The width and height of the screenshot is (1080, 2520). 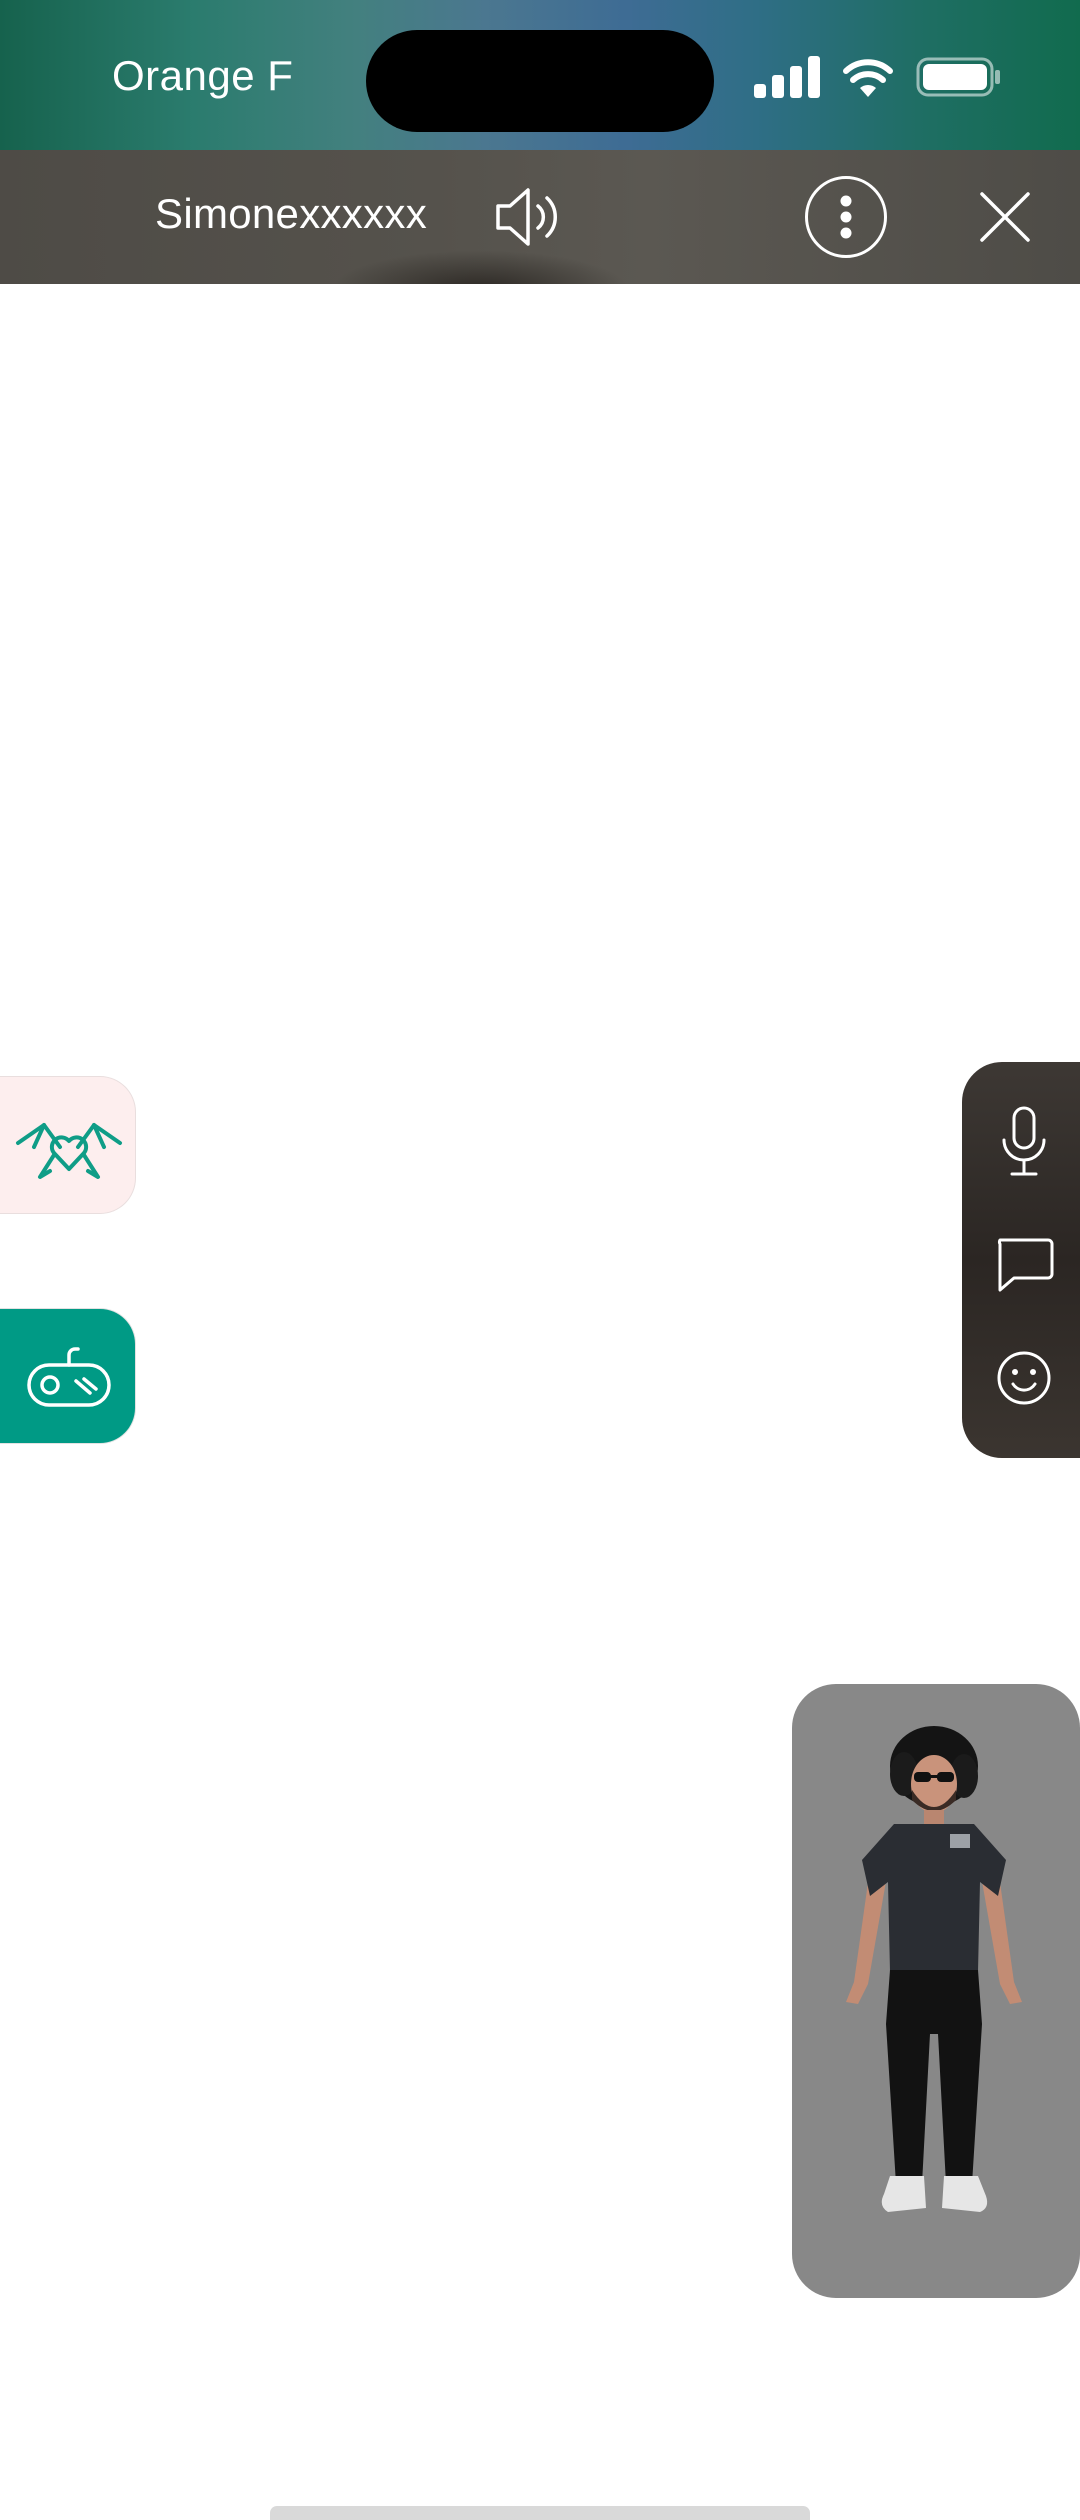 I want to click on emoji-button, so click(x=1024, y=1378).